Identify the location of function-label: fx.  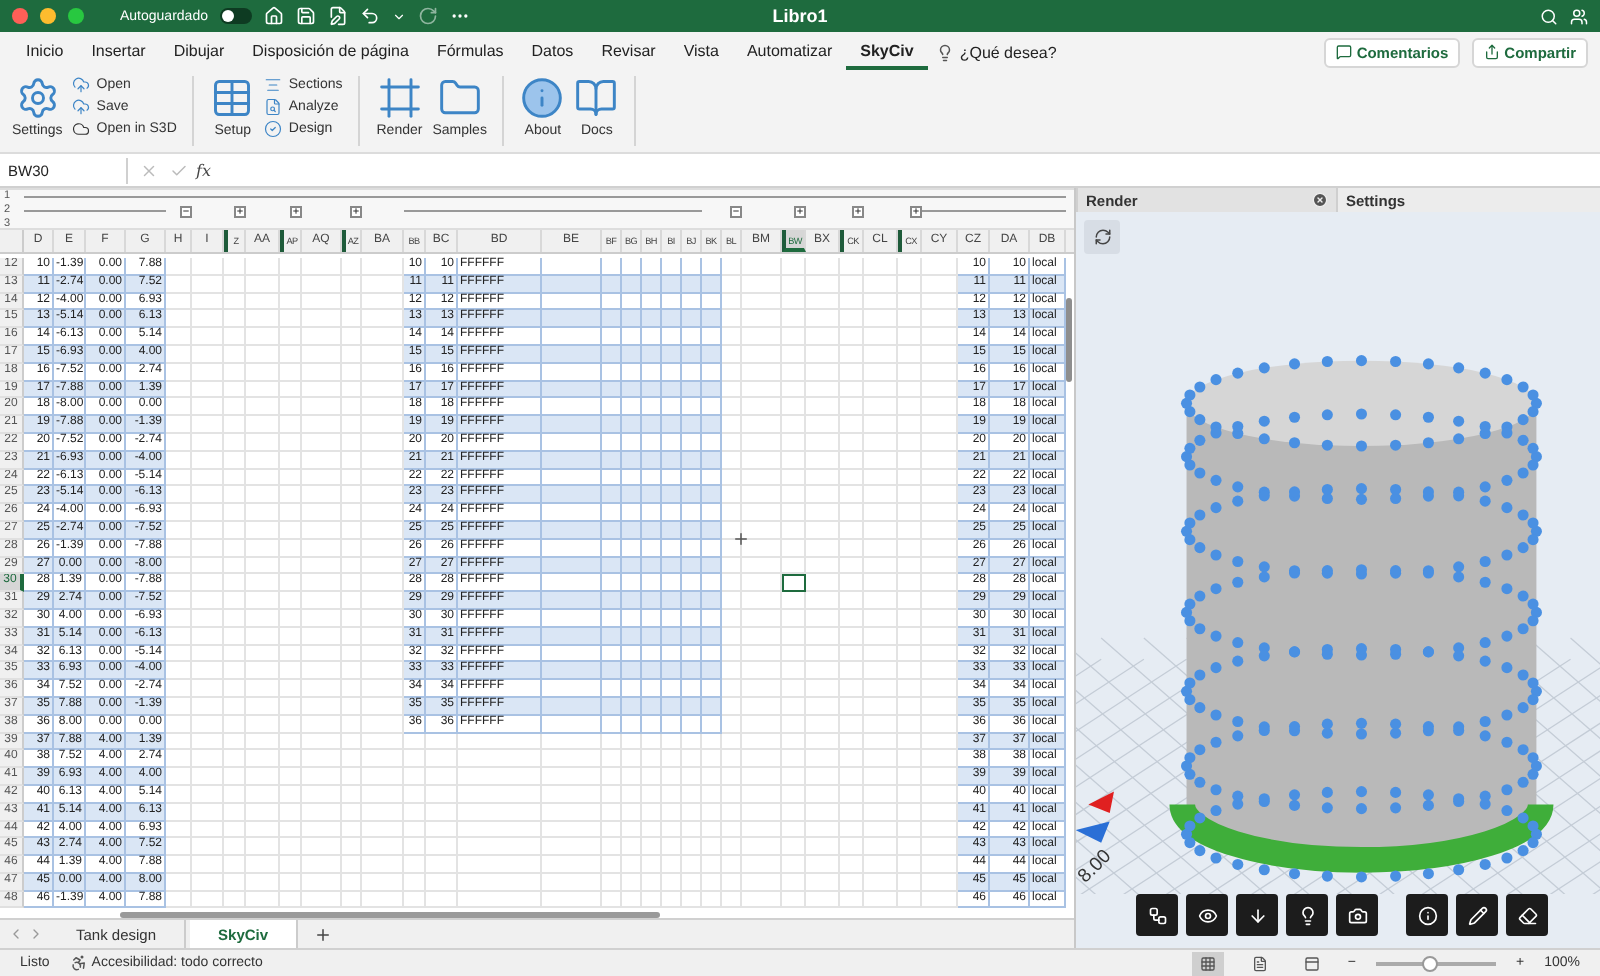
(203, 170).